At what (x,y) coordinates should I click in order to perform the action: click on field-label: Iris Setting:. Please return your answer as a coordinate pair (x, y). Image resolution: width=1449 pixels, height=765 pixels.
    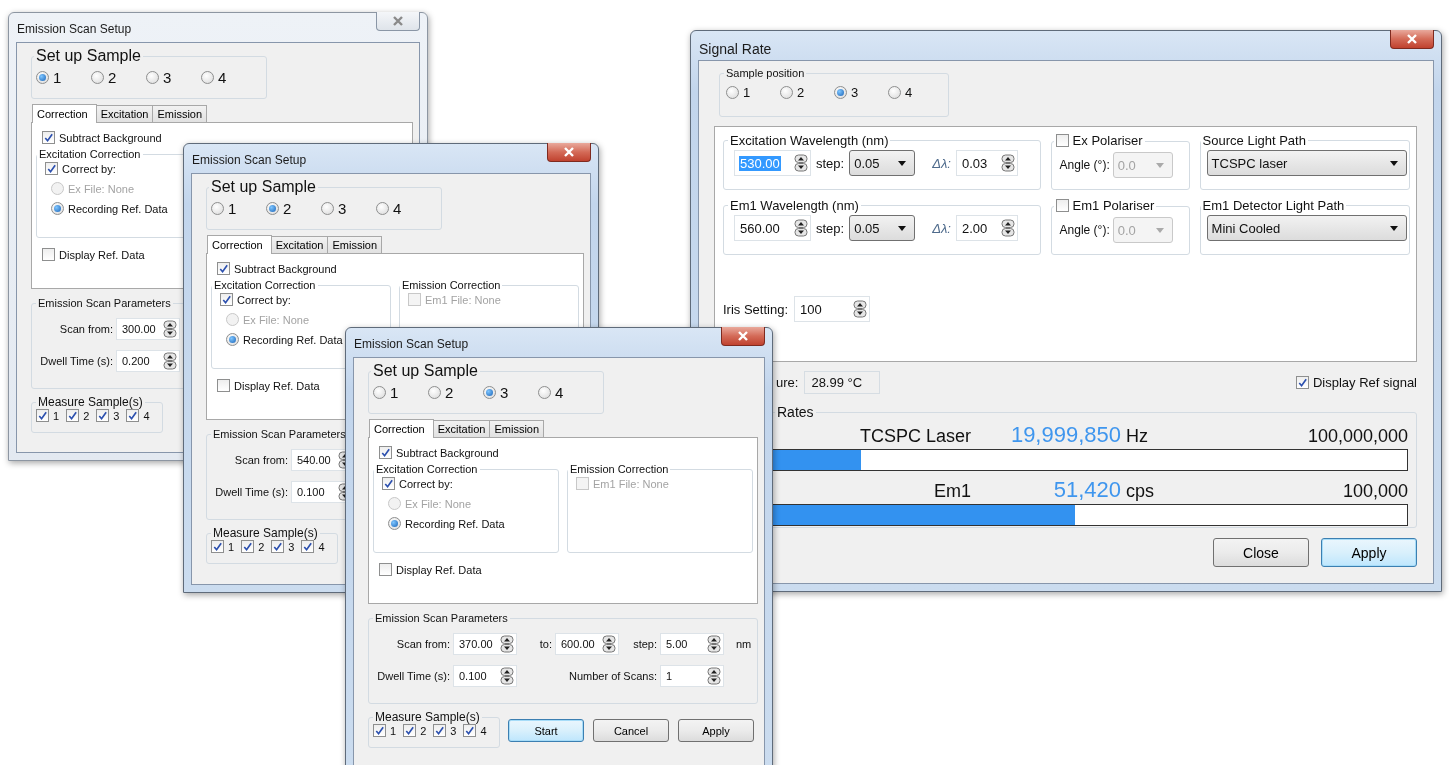
    Looking at the image, I should click on (756, 309).